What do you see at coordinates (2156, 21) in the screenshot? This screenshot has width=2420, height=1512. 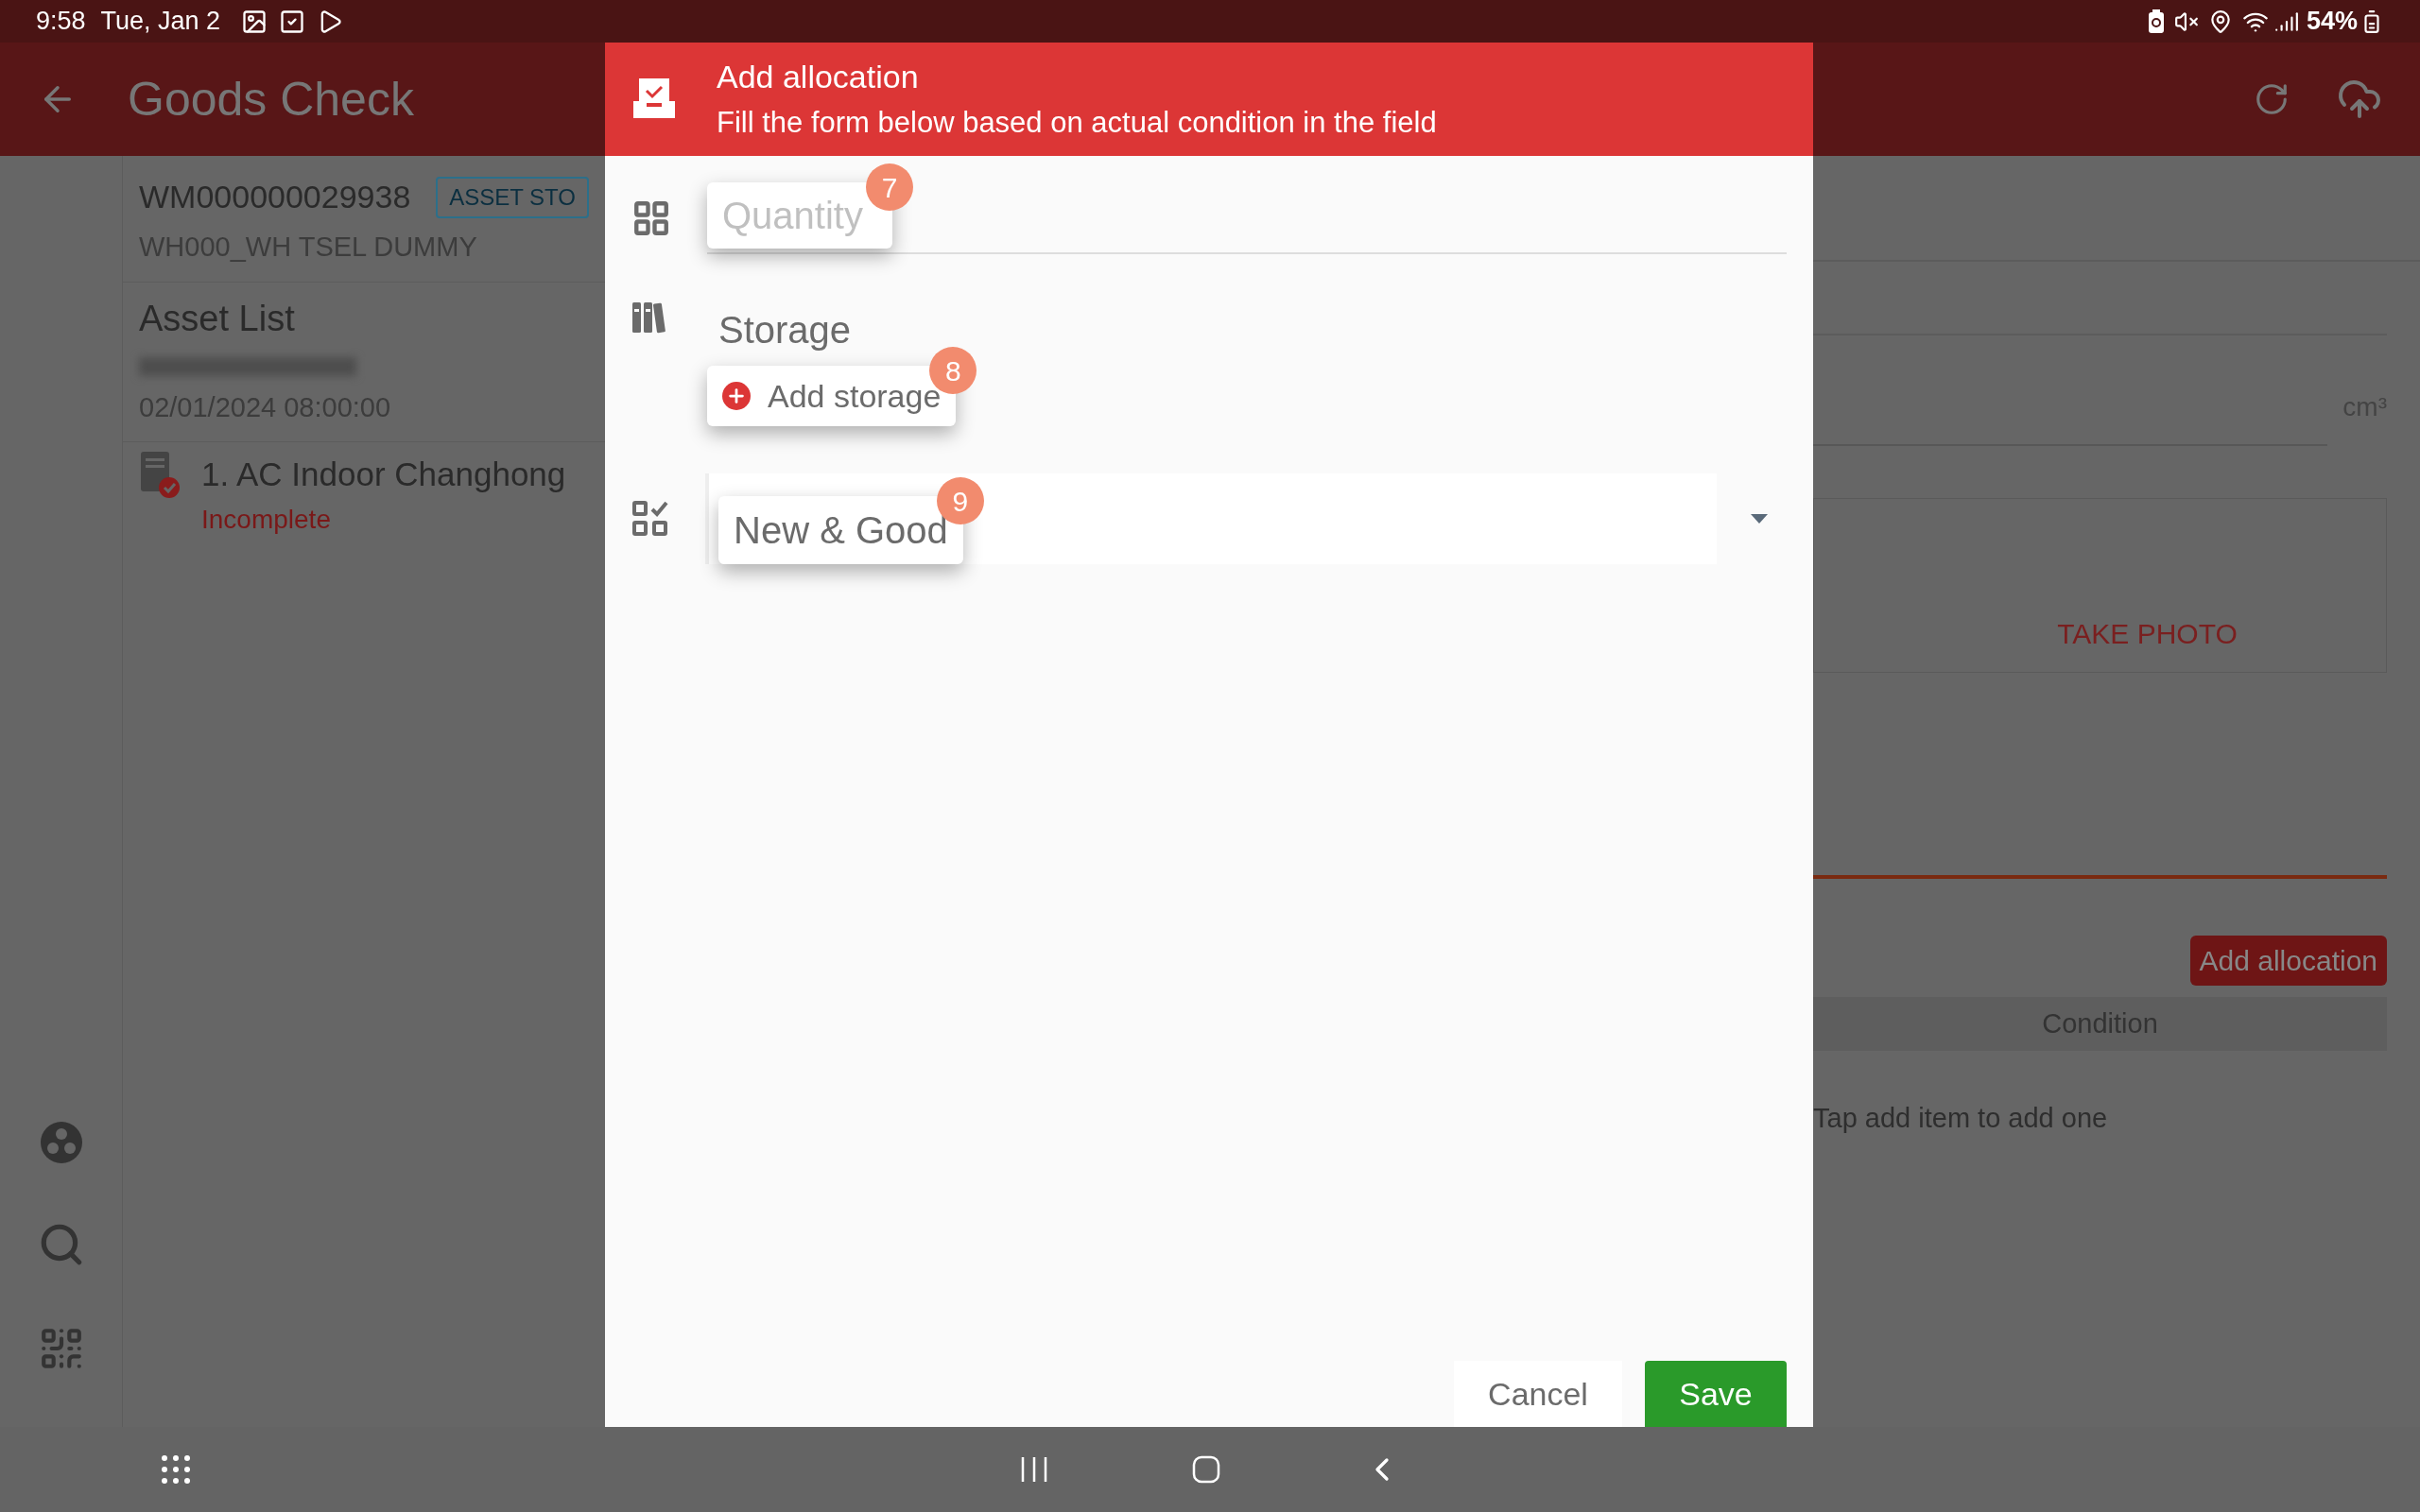 I see `battery-saver-icon` at bounding box center [2156, 21].